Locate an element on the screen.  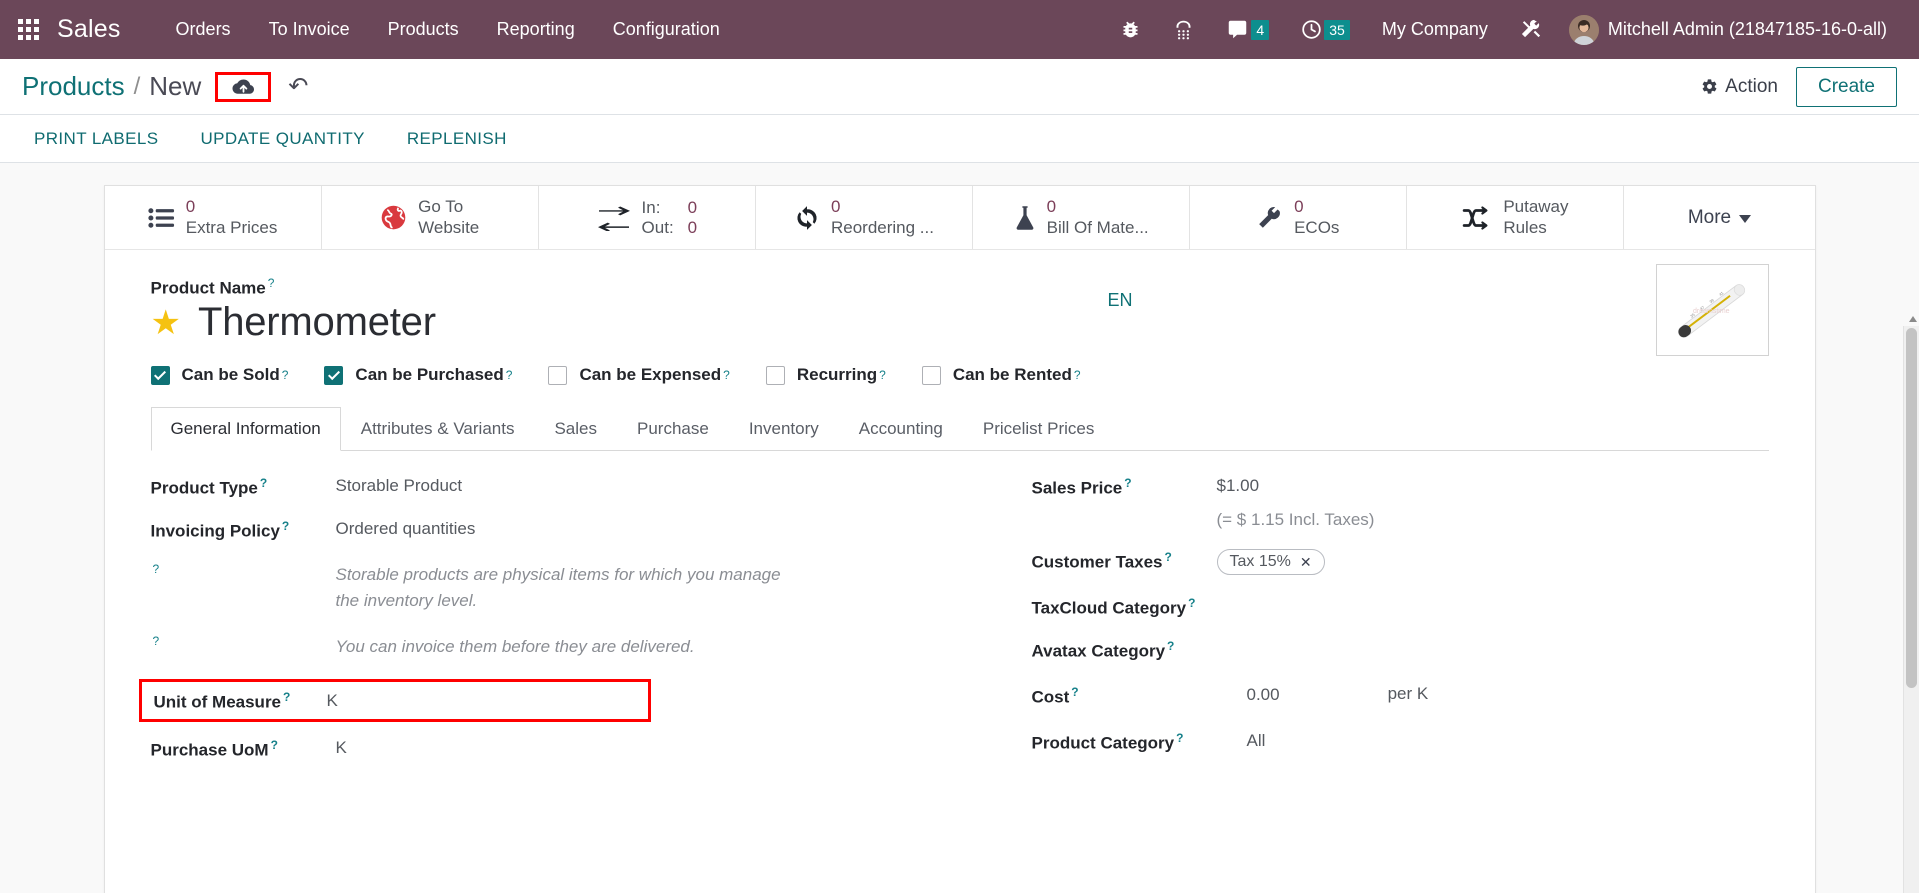
menu-to-invoice: To Invoice is located at coordinates (309, 29).